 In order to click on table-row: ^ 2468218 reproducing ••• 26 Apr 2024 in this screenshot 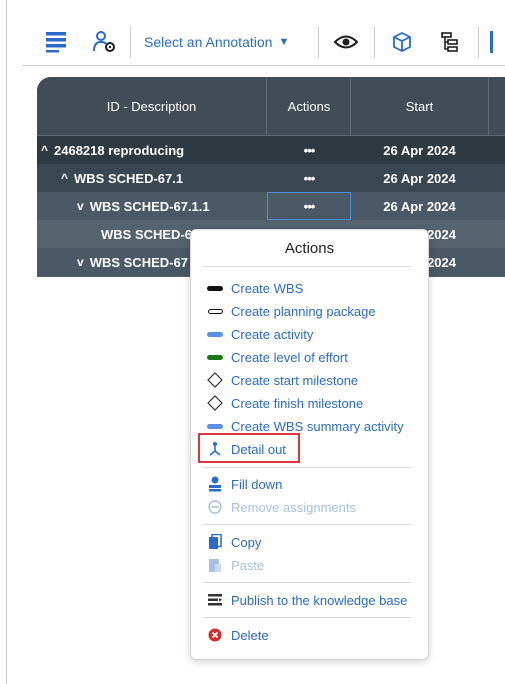, I will do `click(271, 150)`.